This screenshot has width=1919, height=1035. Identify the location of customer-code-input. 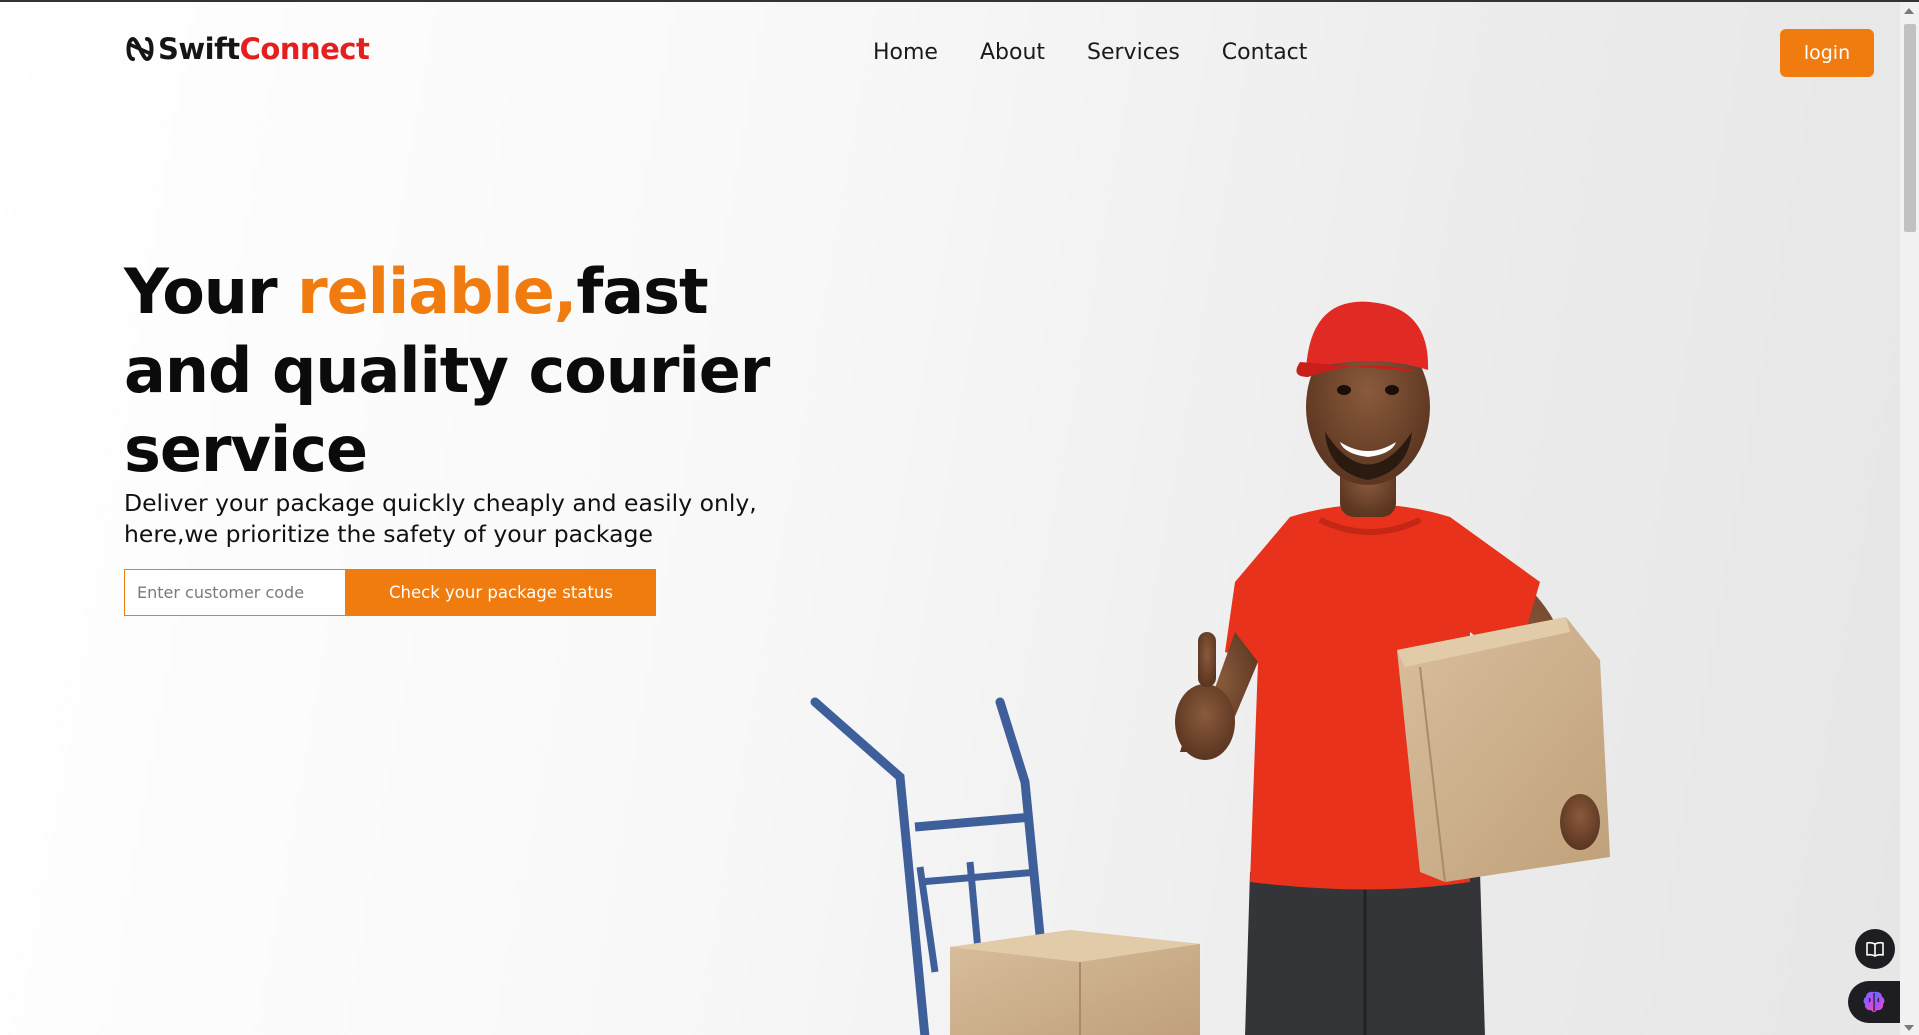
(235, 592).